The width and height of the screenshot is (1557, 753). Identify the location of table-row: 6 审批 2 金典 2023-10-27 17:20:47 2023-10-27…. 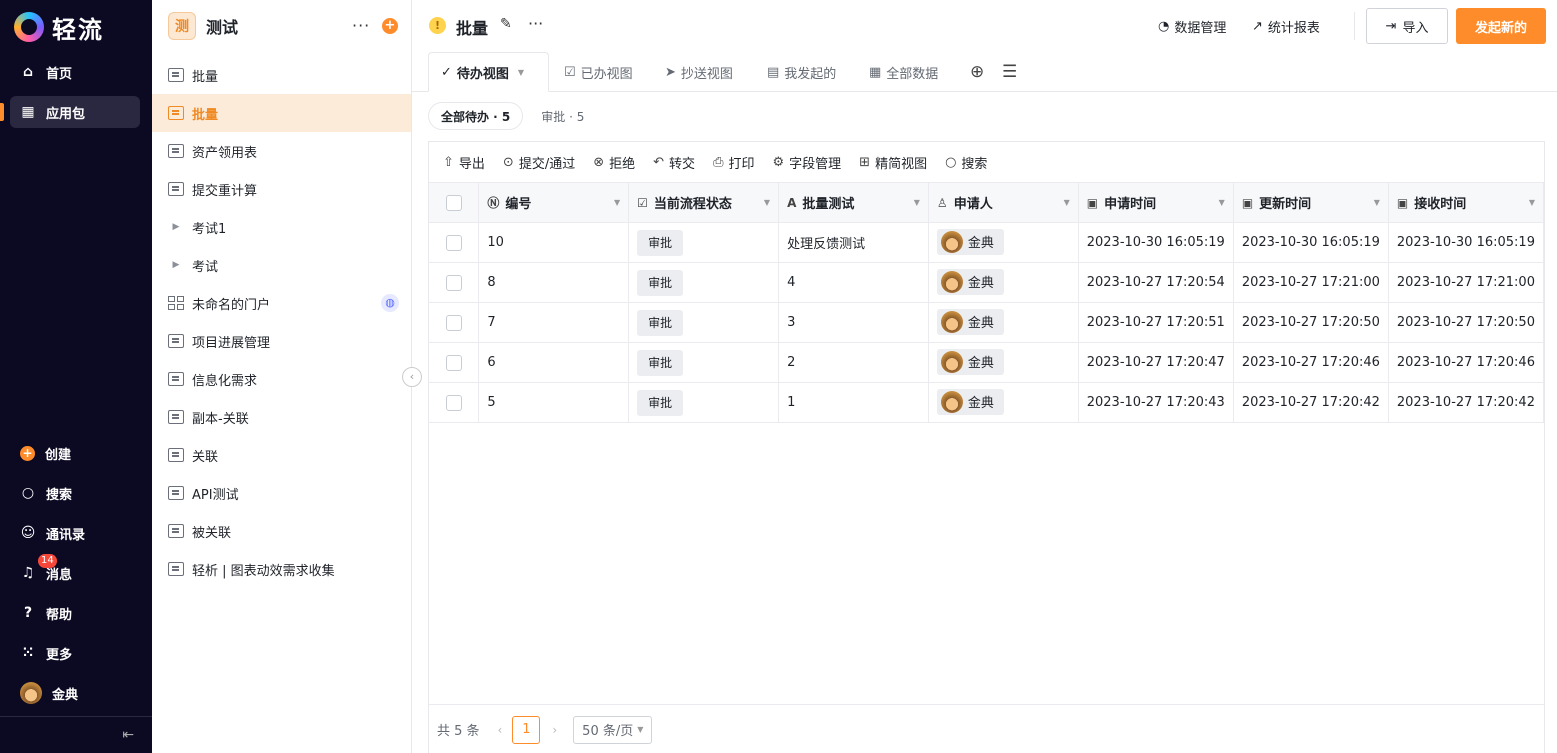
(987, 362).